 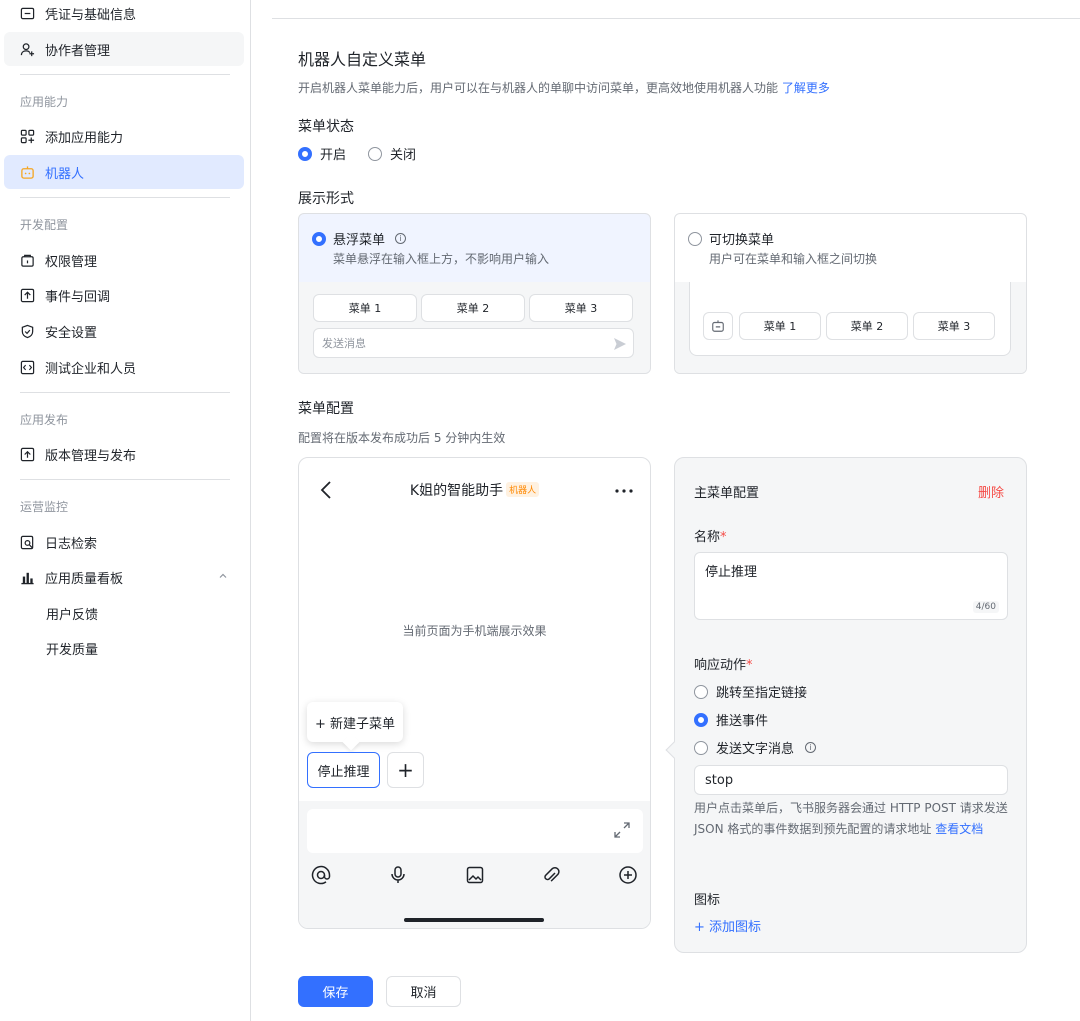 I want to click on menu-item-stop: 停止推理, so click(x=343, y=770).